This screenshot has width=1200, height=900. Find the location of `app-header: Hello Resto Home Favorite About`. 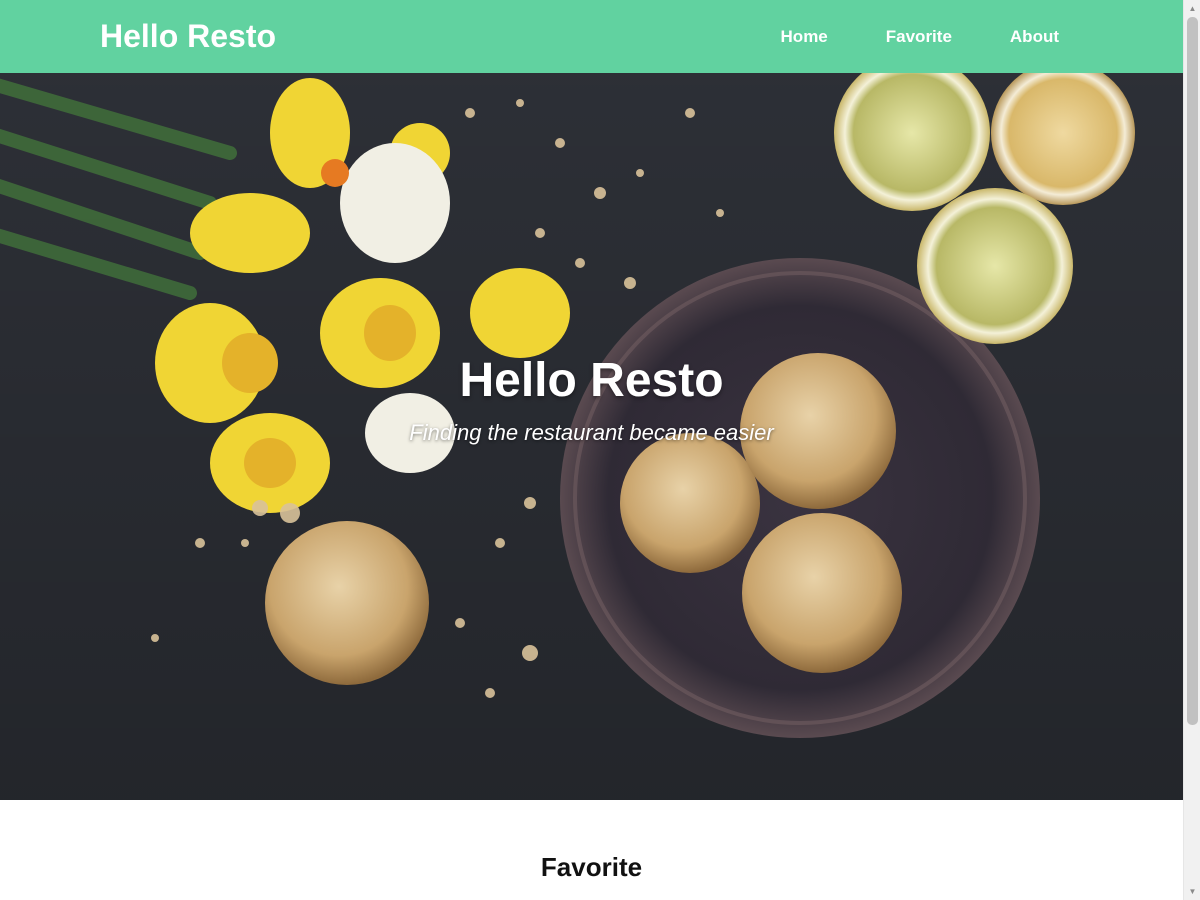

app-header: Hello Resto Home Favorite About is located at coordinates (591, 36).